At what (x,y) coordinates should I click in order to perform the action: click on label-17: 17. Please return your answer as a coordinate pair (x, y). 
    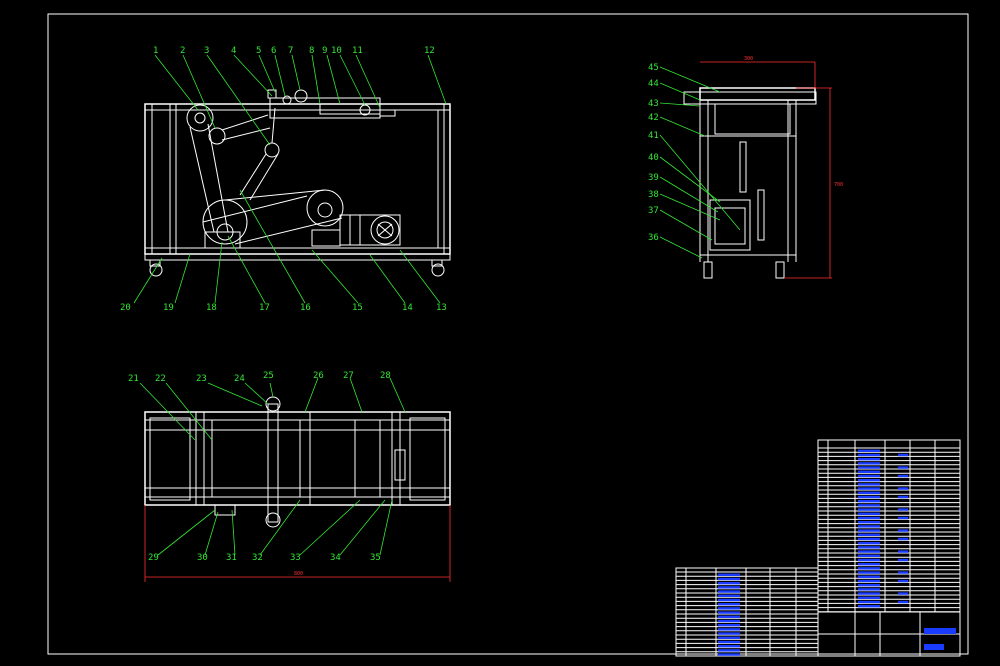
    Looking at the image, I should click on (264, 308).